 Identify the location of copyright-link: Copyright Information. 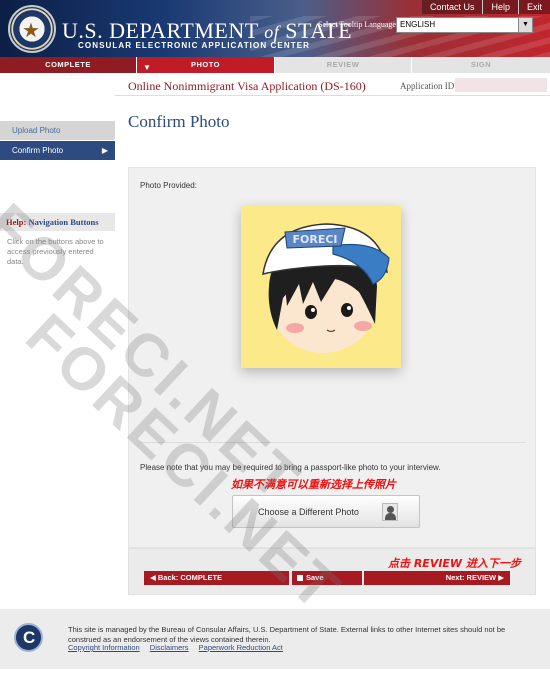
(104, 647).